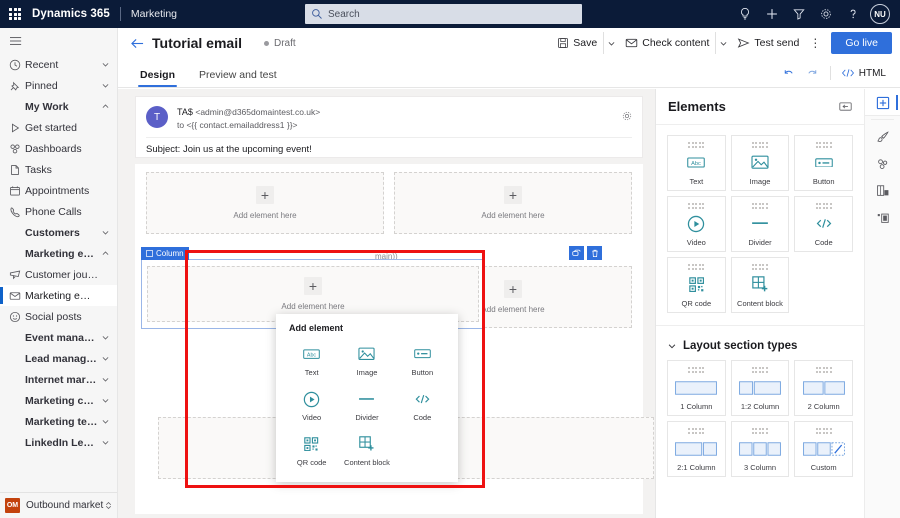  Describe the element at coordinates (58, 421) in the screenshot. I see `sidebar-item-marketing-templates: Marketing templates` at that location.